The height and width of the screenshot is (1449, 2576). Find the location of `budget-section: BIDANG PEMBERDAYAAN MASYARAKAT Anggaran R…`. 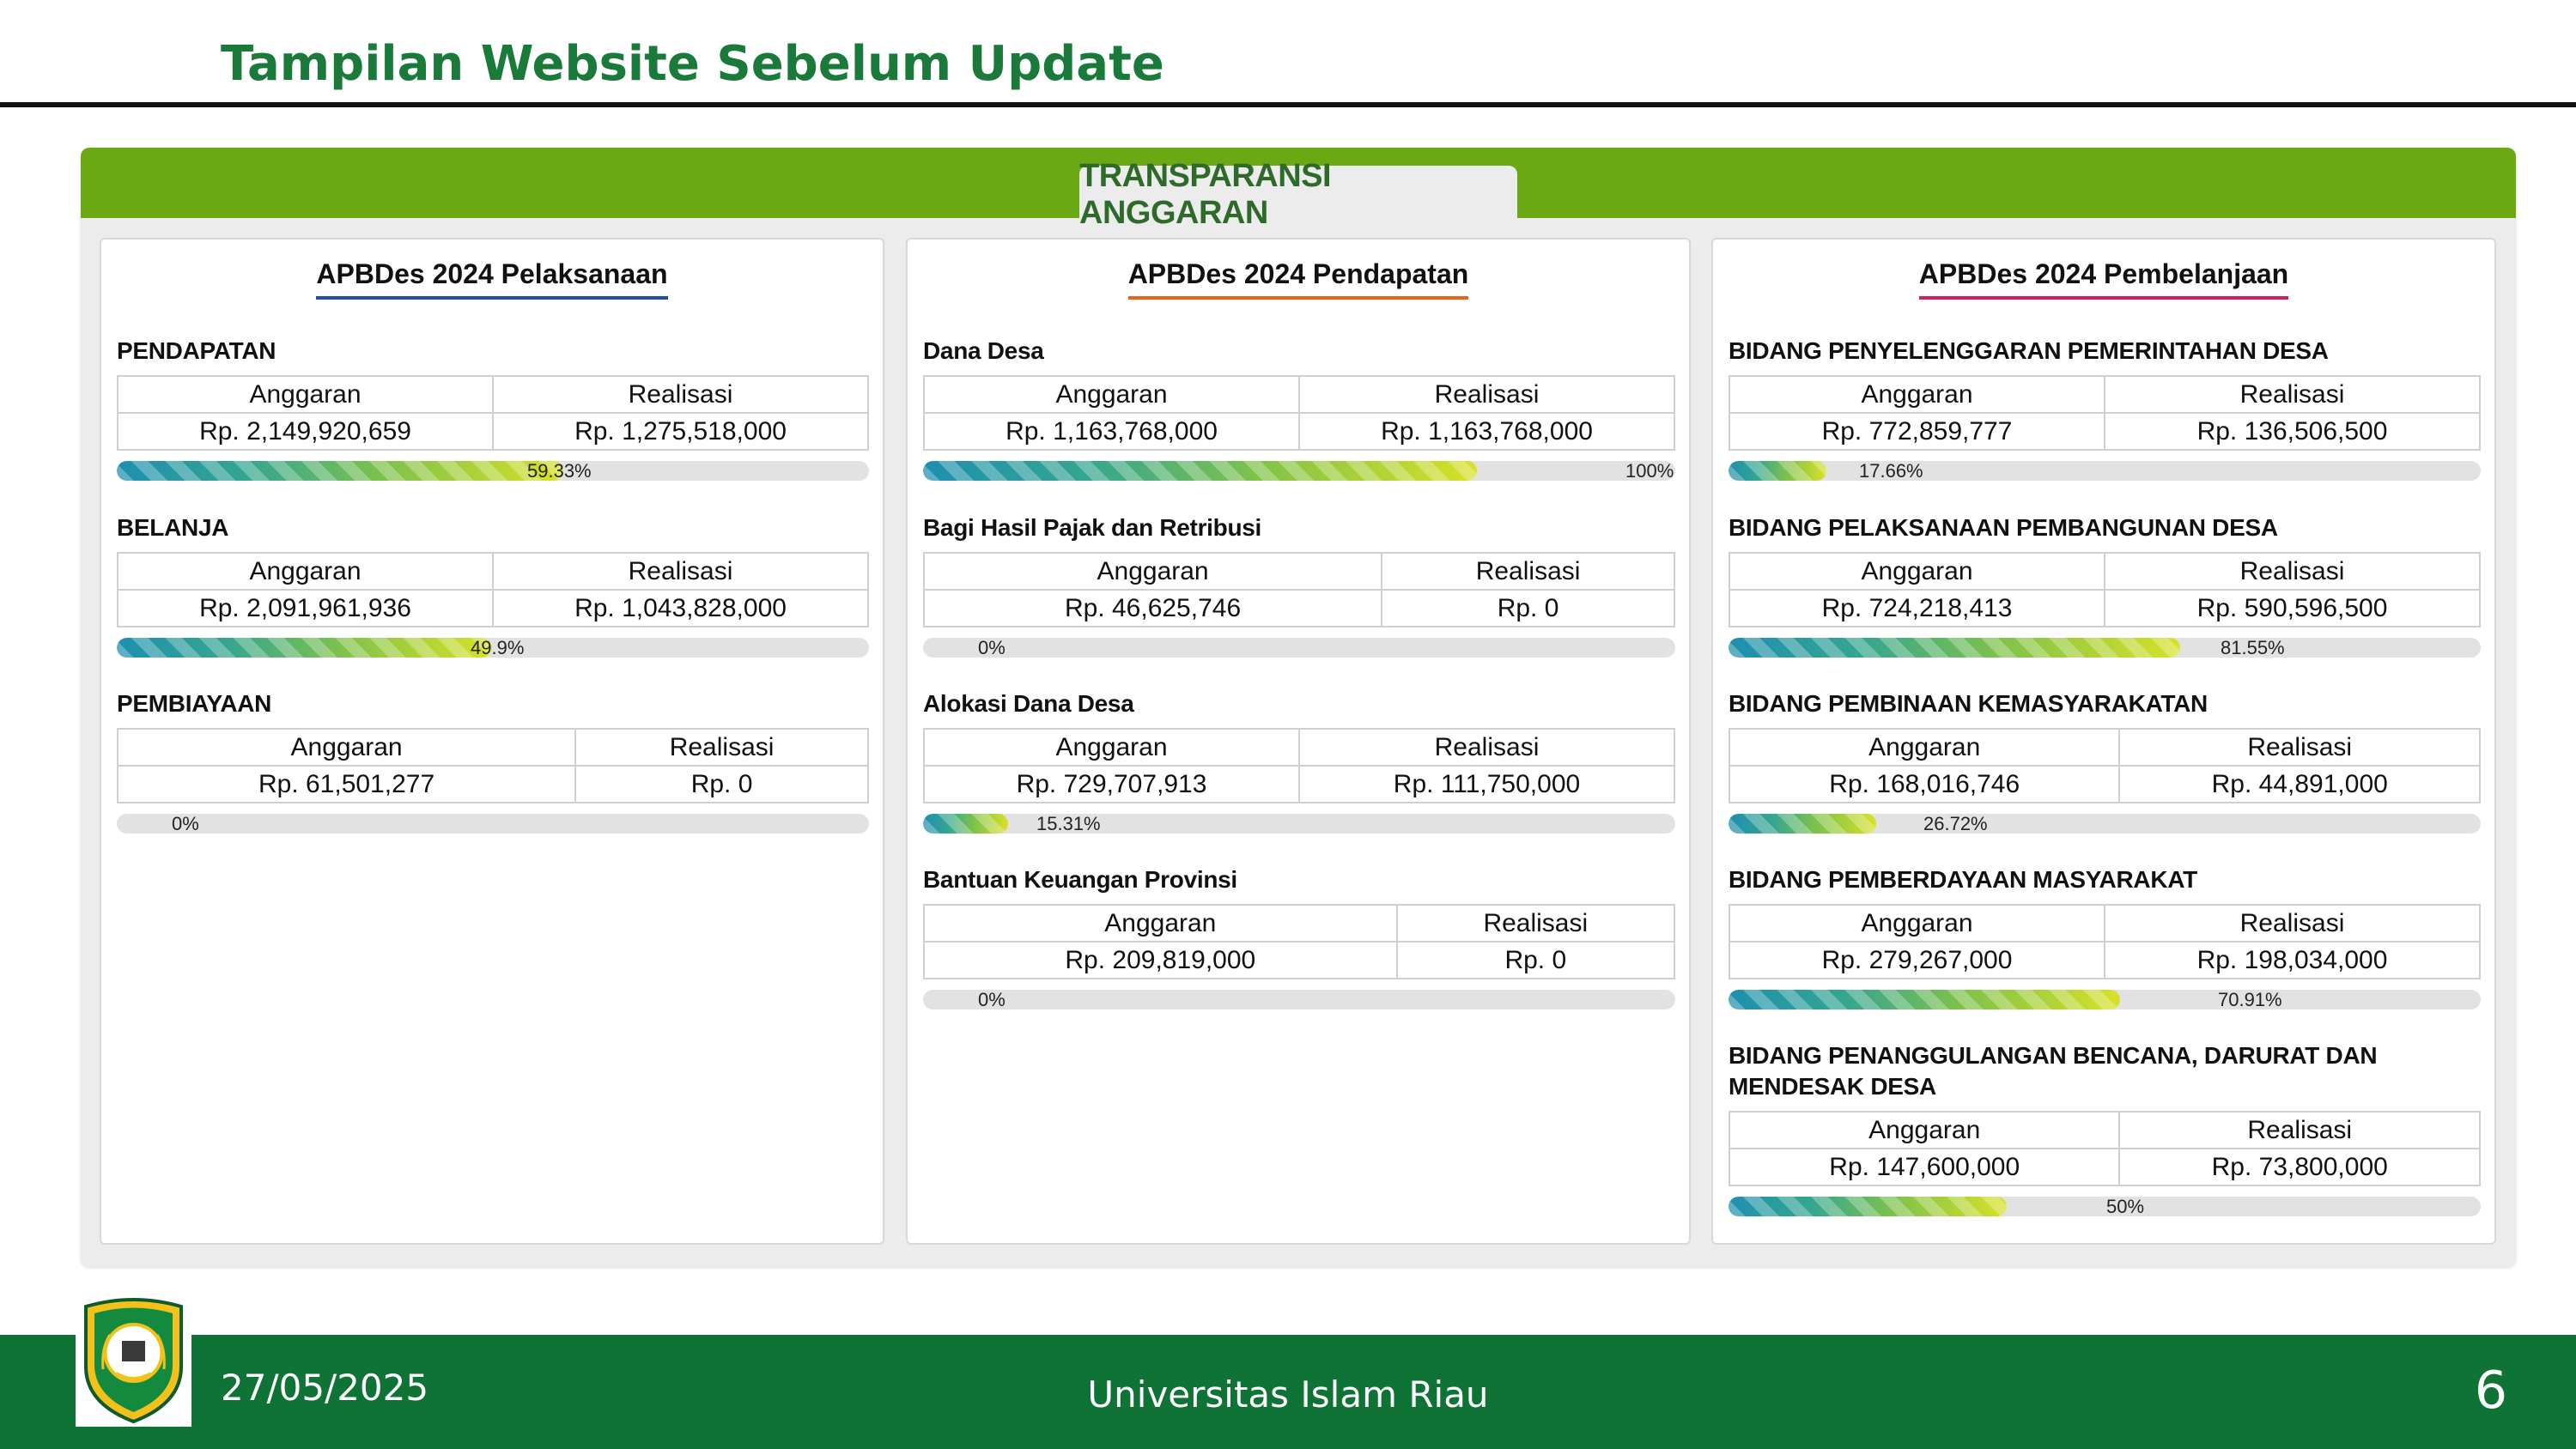

budget-section: BIDANG PEMBERDAYAAN MASYARAKAT Anggaran R… is located at coordinates (2104, 936).